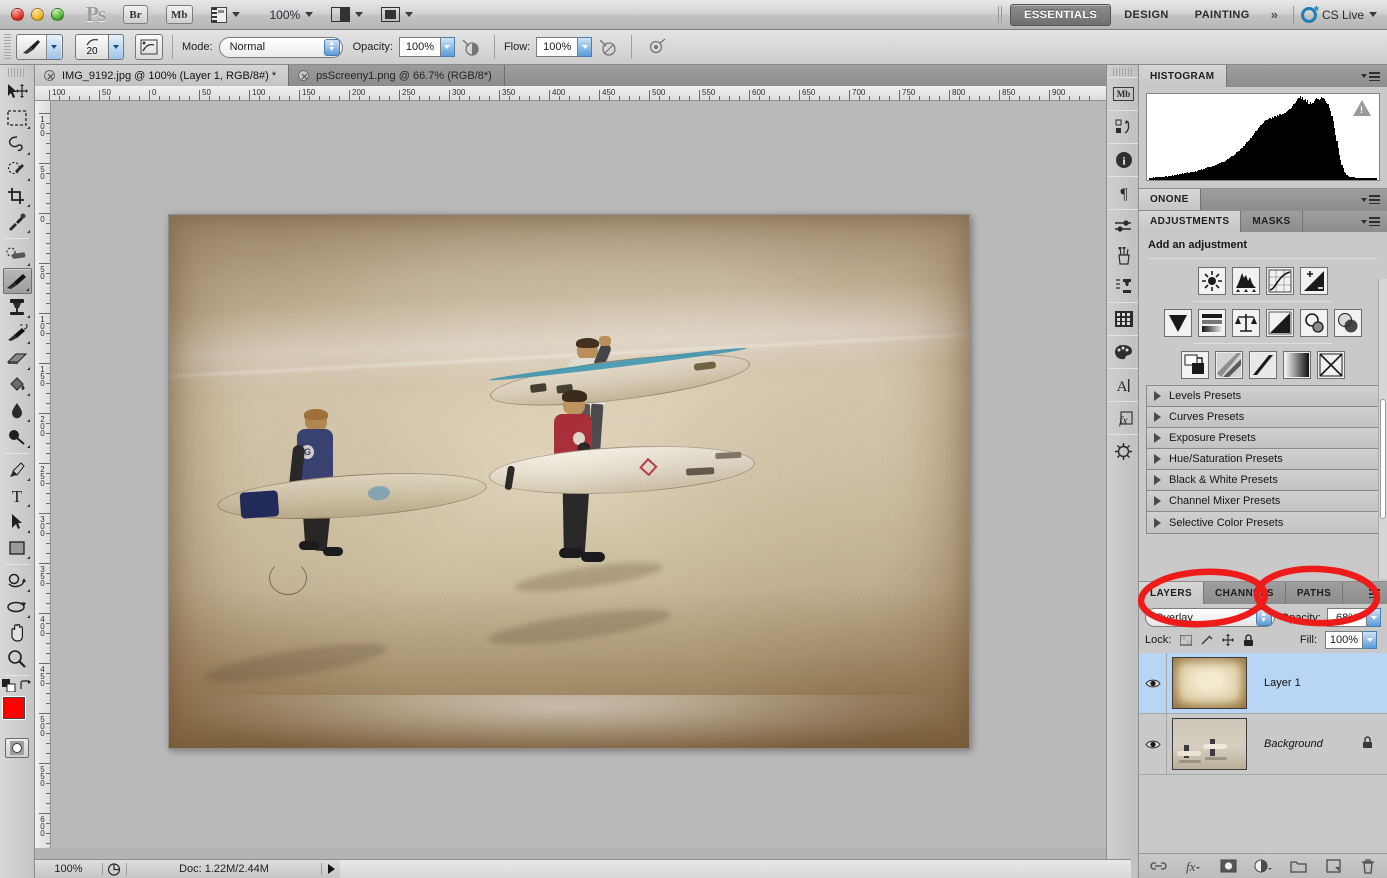 This screenshot has width=1387, height=878. I want to click on layer-name: Background, so click(1293, 744).